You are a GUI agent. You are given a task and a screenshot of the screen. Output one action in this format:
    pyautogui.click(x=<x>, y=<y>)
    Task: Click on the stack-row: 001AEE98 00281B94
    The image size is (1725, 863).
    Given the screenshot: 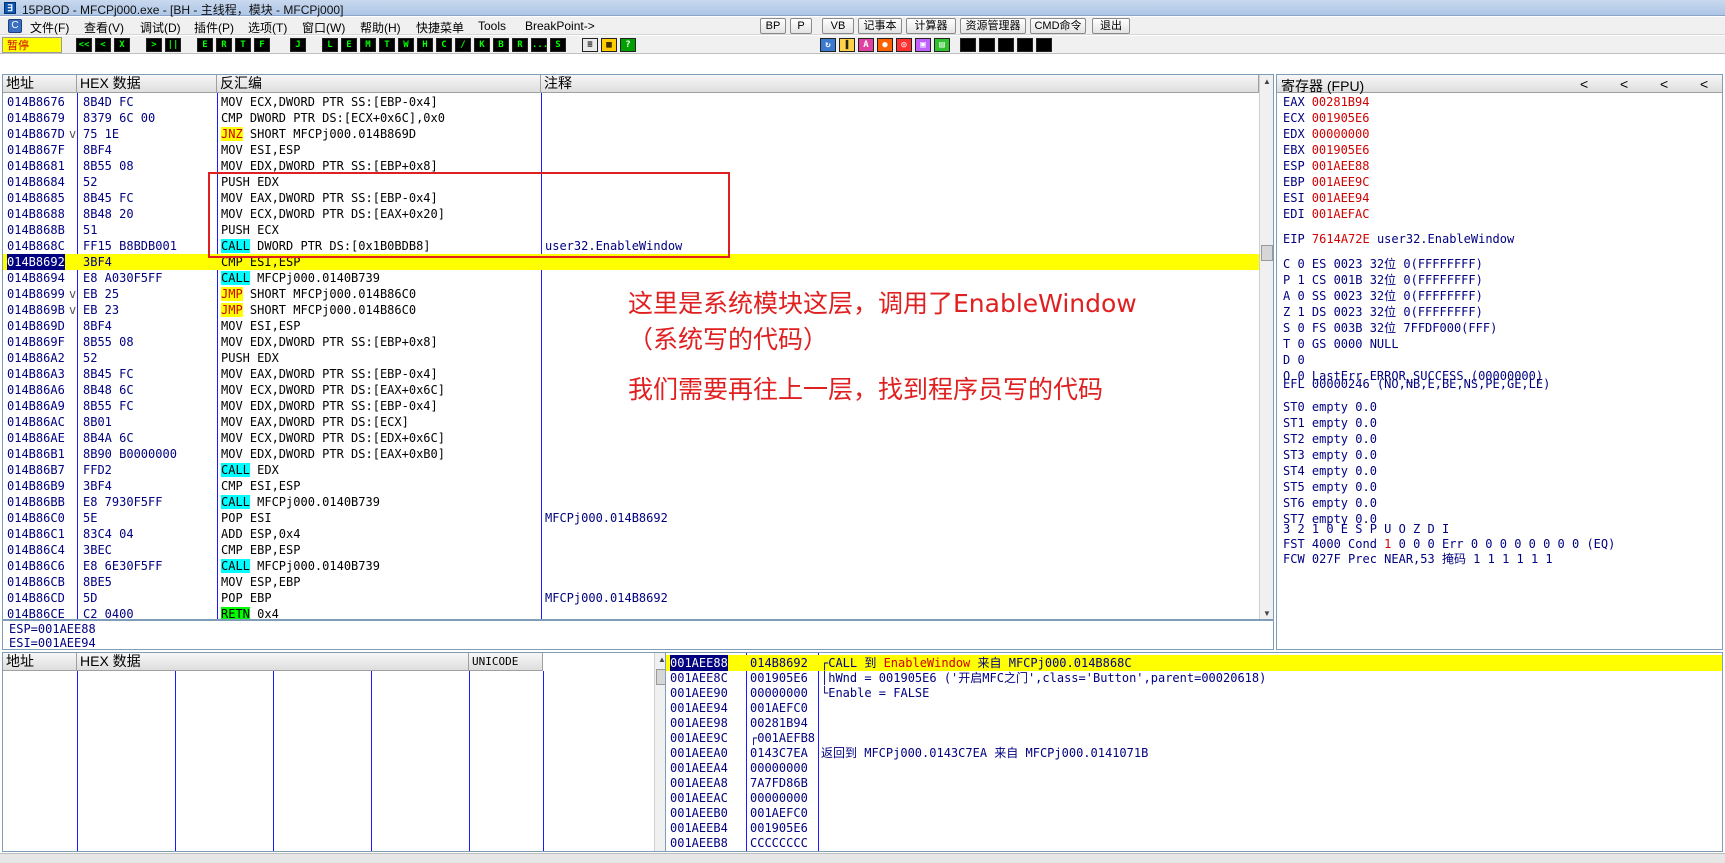 What is the action you would take?
    pyautogui.click(x=1194, y=723)
    